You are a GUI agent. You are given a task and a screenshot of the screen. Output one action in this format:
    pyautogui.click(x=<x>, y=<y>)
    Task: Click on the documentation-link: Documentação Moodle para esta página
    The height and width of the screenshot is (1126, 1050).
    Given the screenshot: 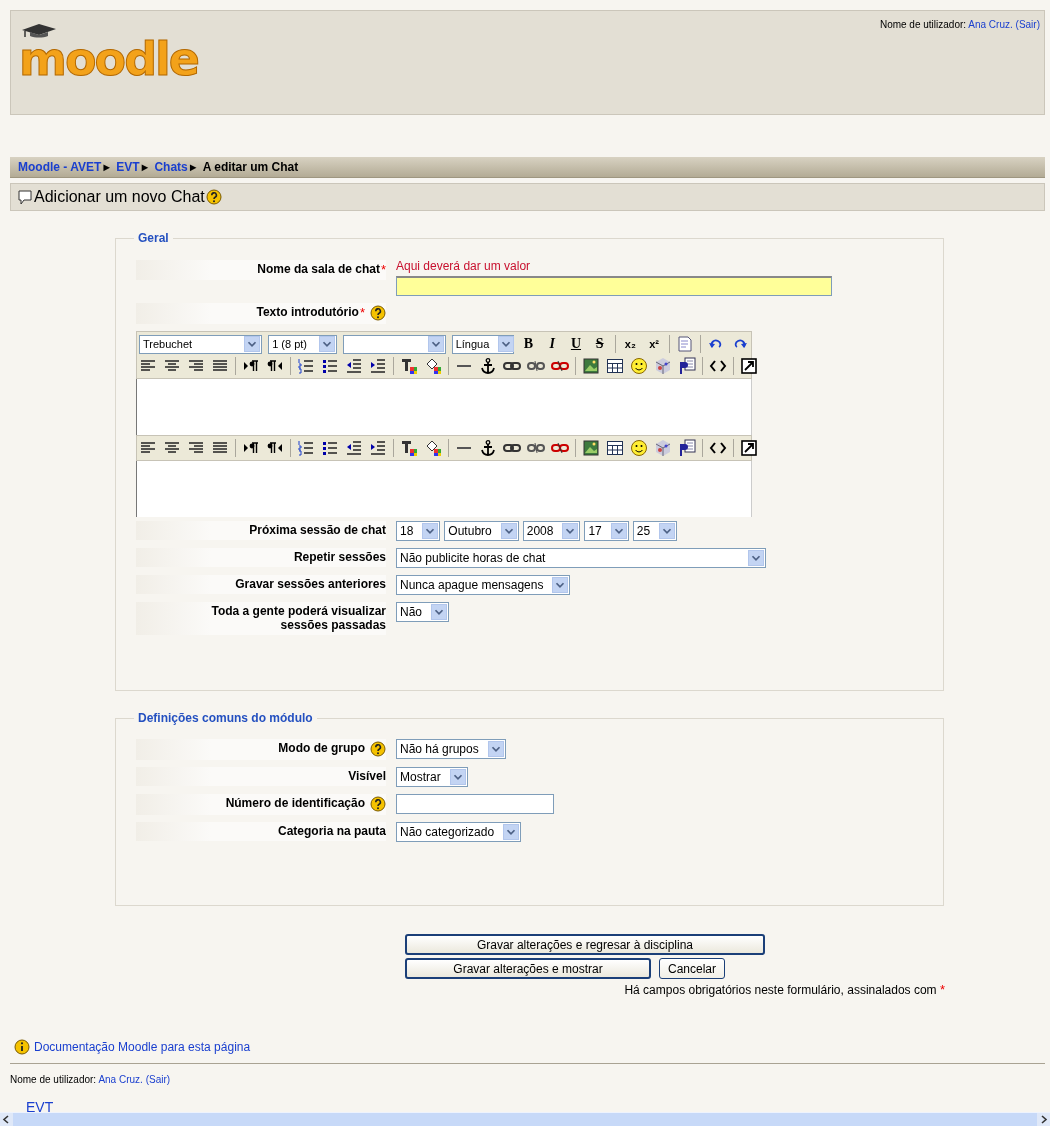 What is the action you would take?
    pyautogui.click(x=142, y=1047)
    